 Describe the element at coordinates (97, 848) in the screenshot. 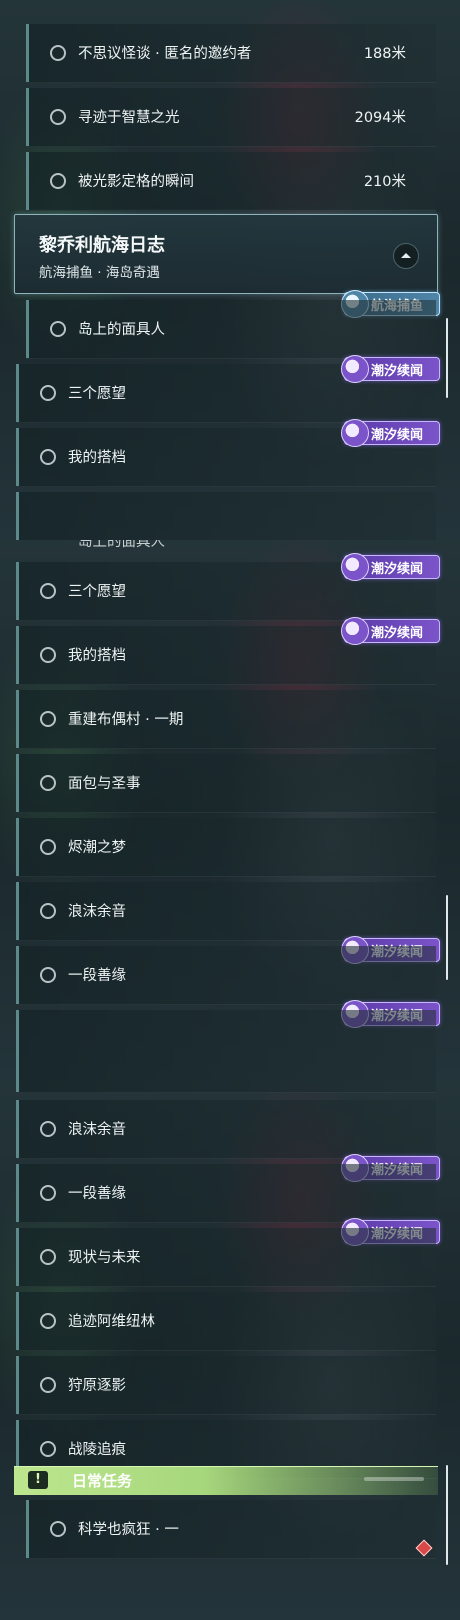

I see `quest-label: 烬潮之梦` at that location.